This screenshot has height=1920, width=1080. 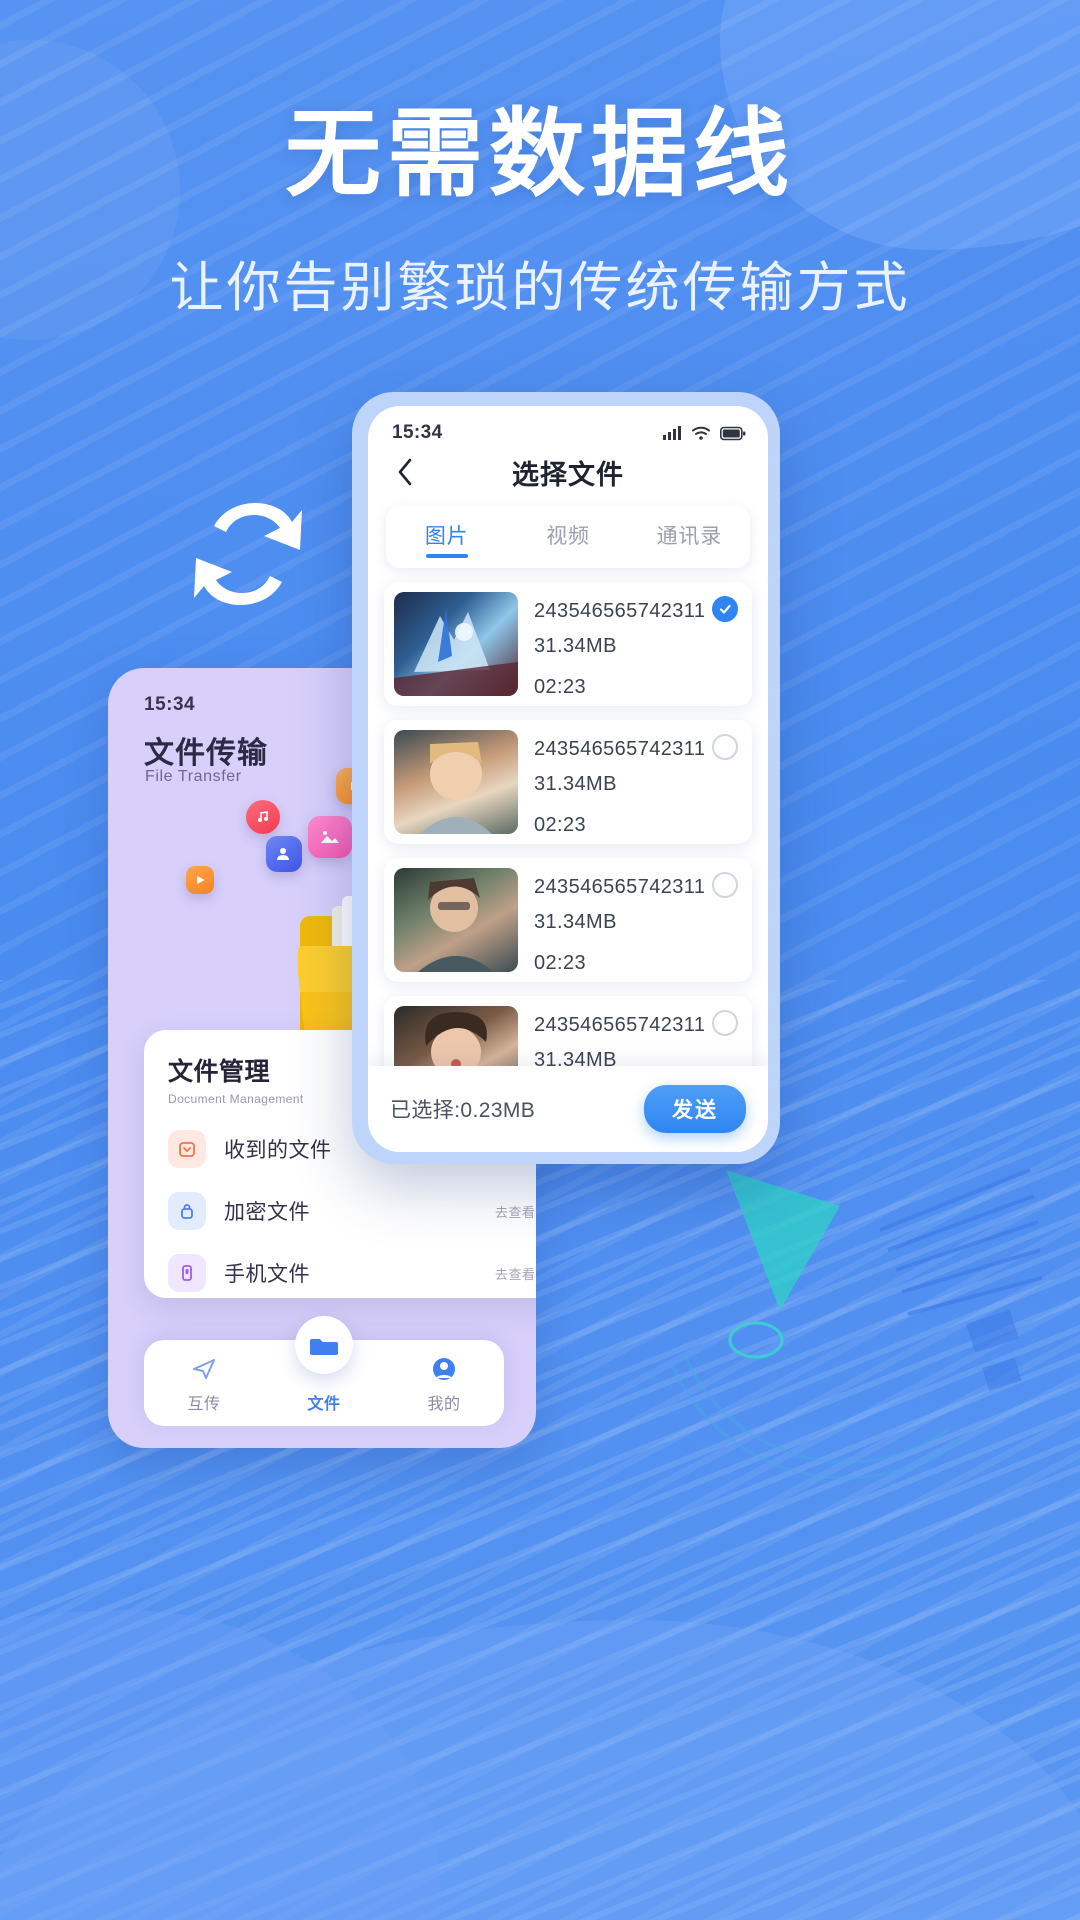 What do you see at coordinates (515, 1273) in the screenshot?
I see `phone-files-action: 去查看 ›` at bounding box center [515, 1273].